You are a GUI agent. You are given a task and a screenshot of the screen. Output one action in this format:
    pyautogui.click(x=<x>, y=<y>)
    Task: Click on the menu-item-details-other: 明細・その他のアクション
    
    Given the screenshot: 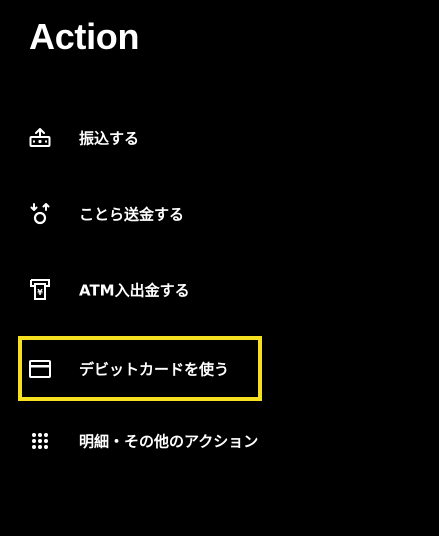 What is the action you would take?
    pyautogui.click(x=138, y=441)
    